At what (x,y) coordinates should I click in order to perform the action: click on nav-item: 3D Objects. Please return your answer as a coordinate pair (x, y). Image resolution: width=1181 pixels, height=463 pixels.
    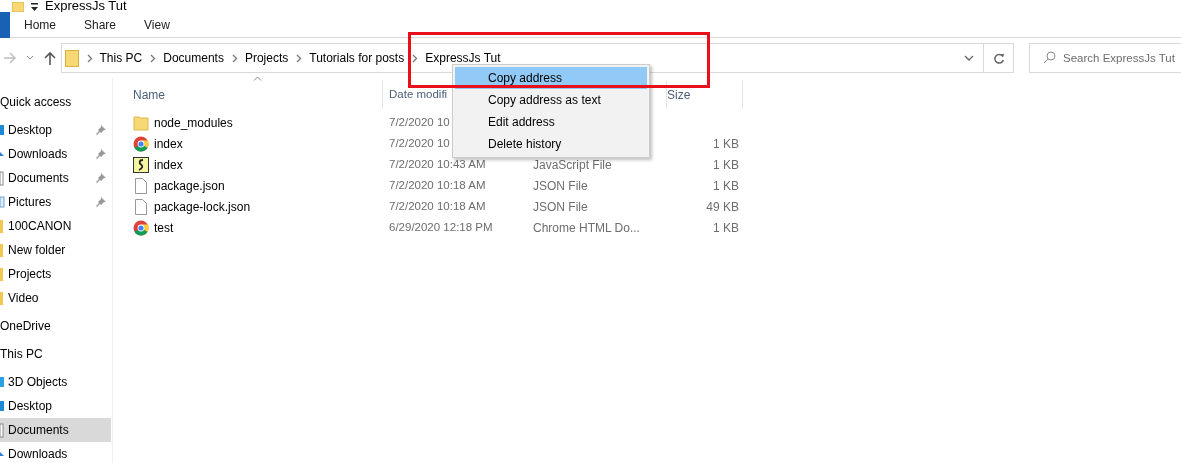
    Looking at the image, I should click on (55, 382).